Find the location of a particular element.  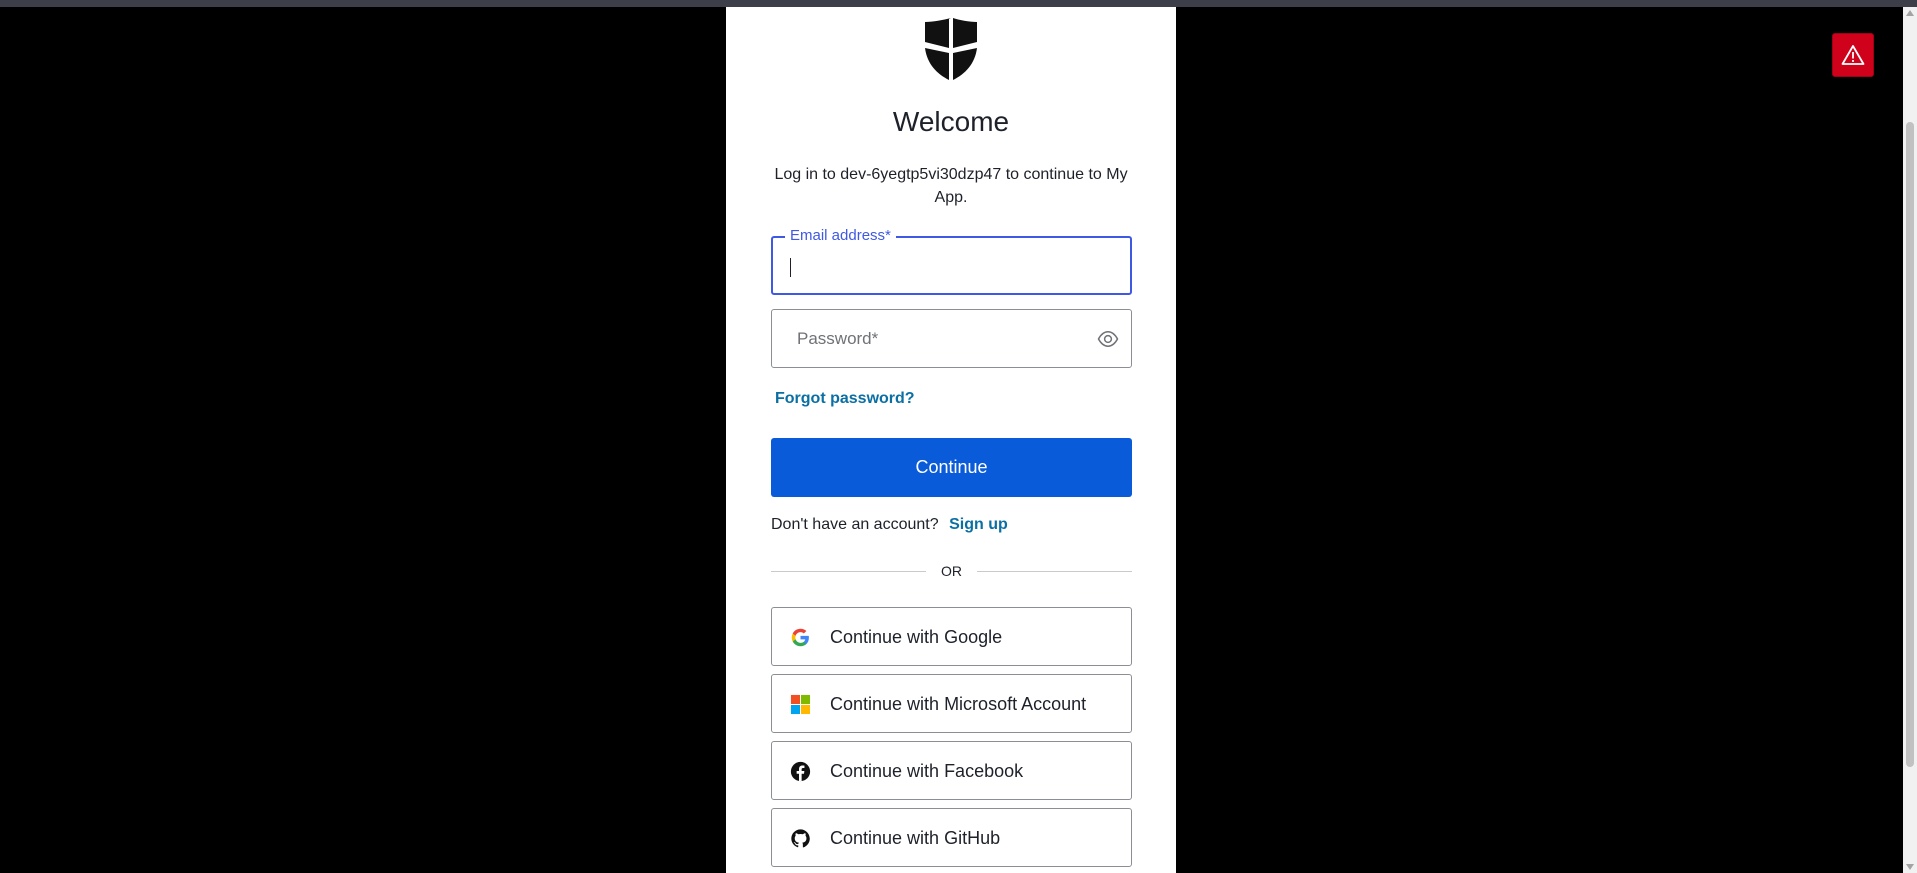

eye-icon is located at coordinates (1108, 339).